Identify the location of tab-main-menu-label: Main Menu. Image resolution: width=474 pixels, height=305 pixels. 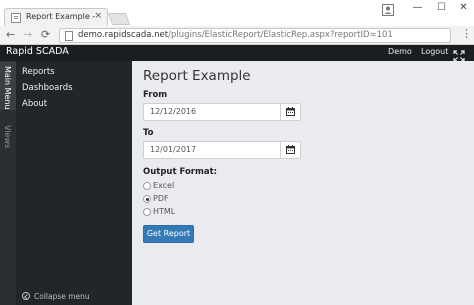
(7, 88).